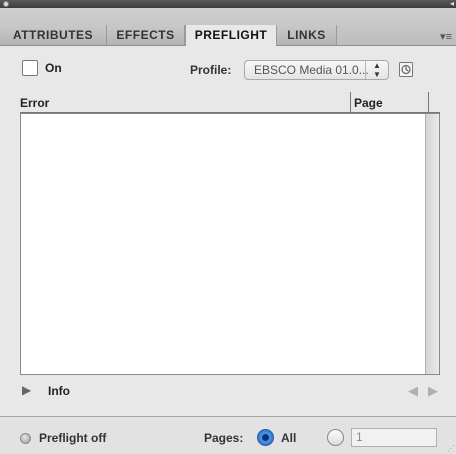 Image resolution: width=456 pixels, height=454 pixels. Describe the element at coordinates (224, 438) in the screenshot. I see `pages-label: Pages:` at that location.